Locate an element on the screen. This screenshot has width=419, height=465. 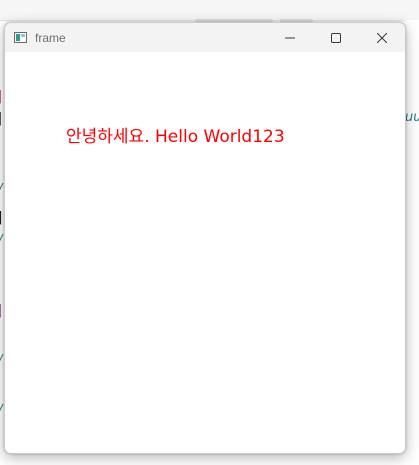
close-button is located at coordinates (382, 37).